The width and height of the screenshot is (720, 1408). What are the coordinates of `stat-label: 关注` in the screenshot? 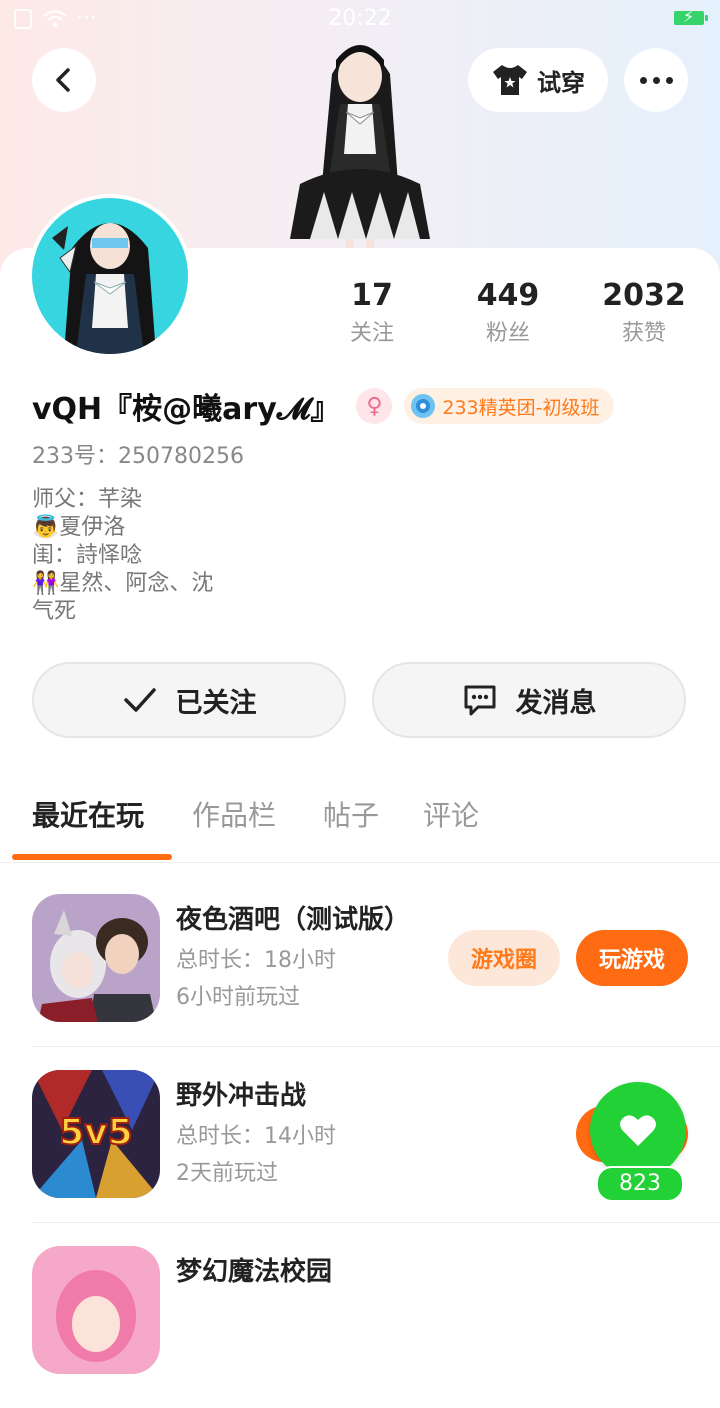 It's located at (371, 333).